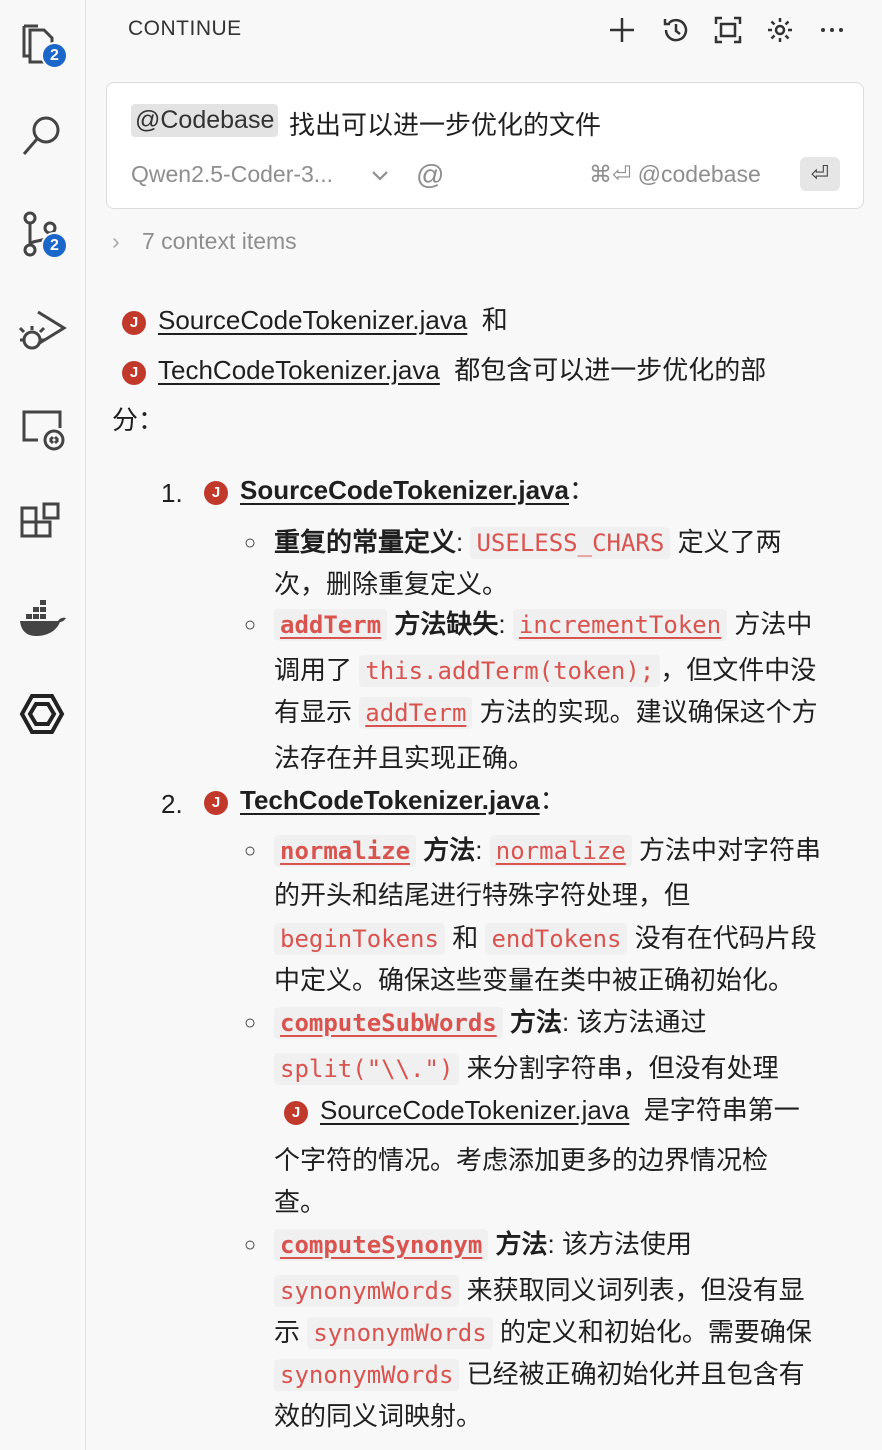  I want to click on list-item: normalize 方法: normalize 方法中对字符串, so click(547, 851).